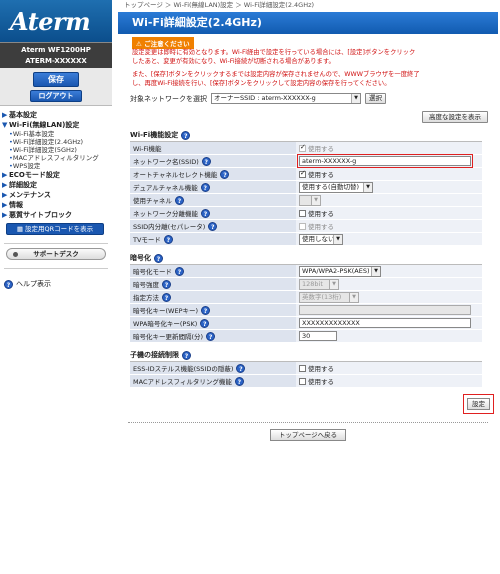 This screenshot has width=500, height=574. Describe the element at coordinates (321, 239) in the screenshot. I see `tv-mode-select: 使用しない ▼` at that location.